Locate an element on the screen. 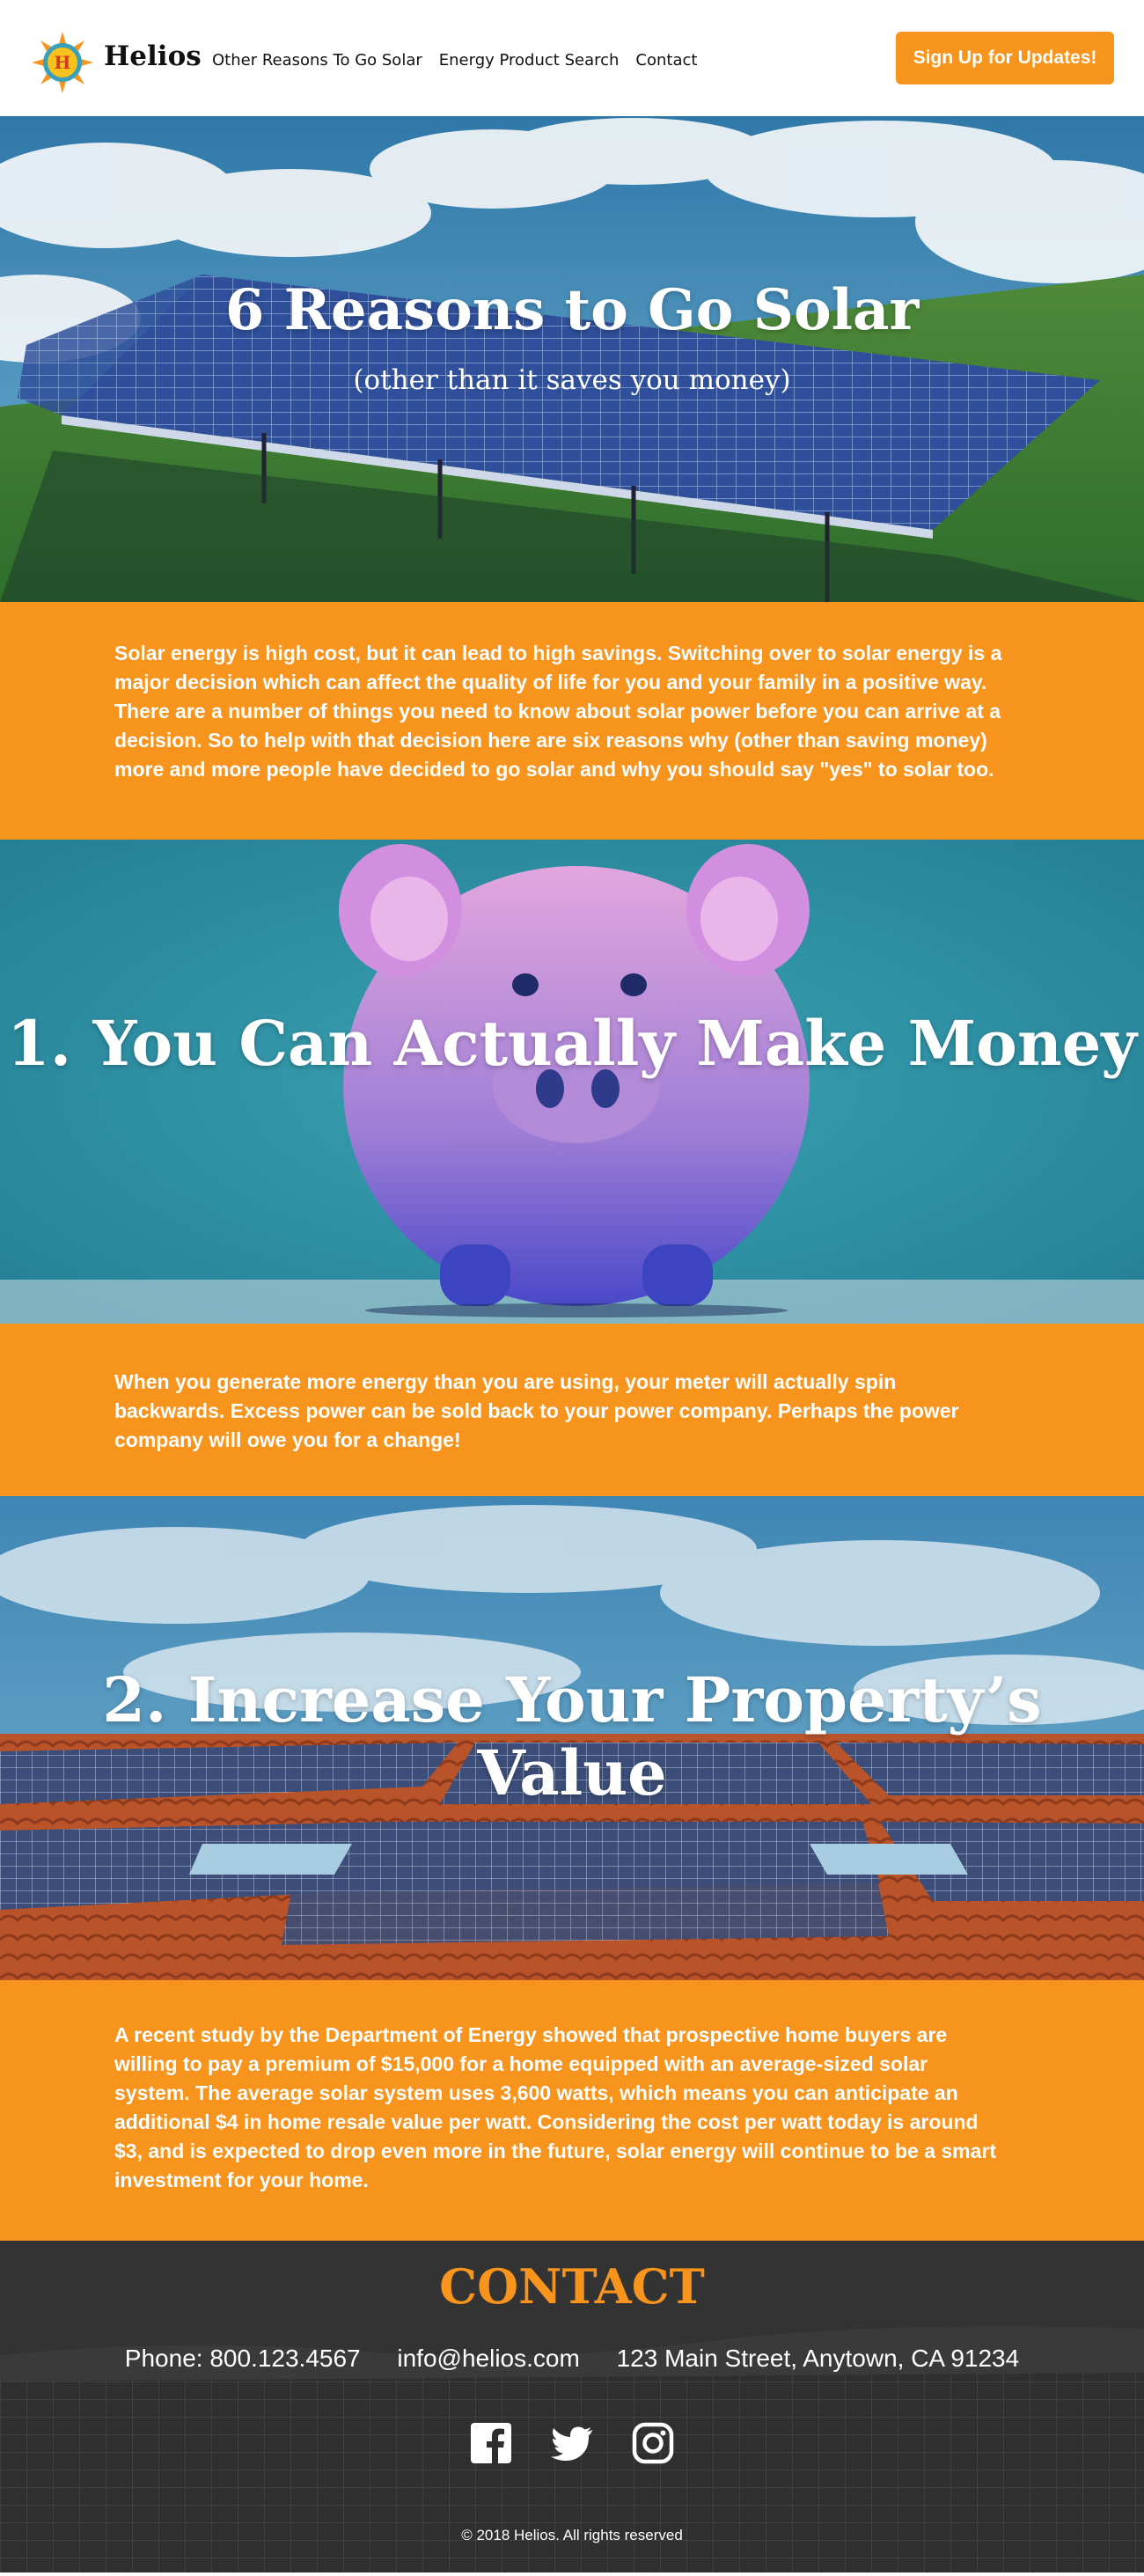 This screenshot has height=2576, width=1144. reason-1-title: 1. You Can Actually Make Money is located at coordinates (572, 1043).